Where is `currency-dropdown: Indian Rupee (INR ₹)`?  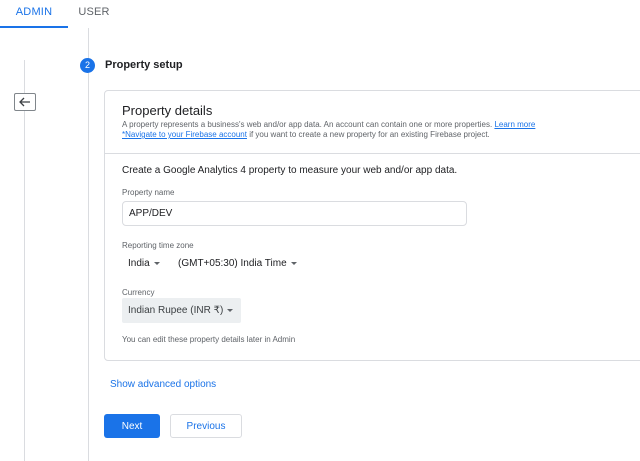 currency-dropdown: Indian Rupee (INR ₹) is located at coordinates (181, 310).